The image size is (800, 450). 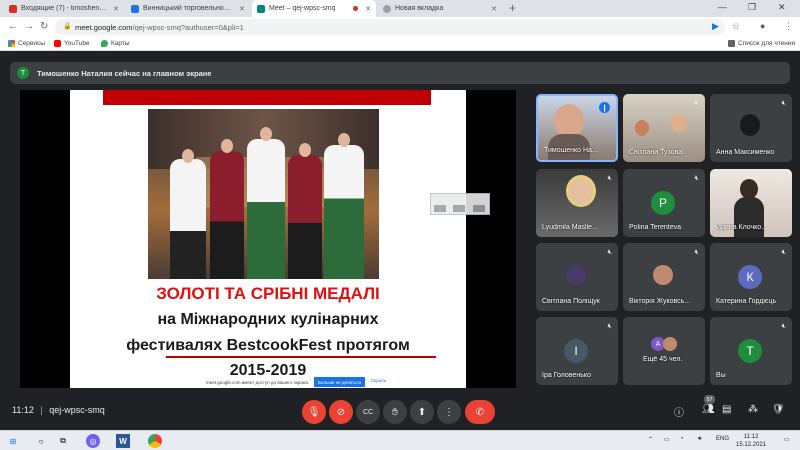 I want to click on language-indicator: ENG, so click(x=722, y=439).